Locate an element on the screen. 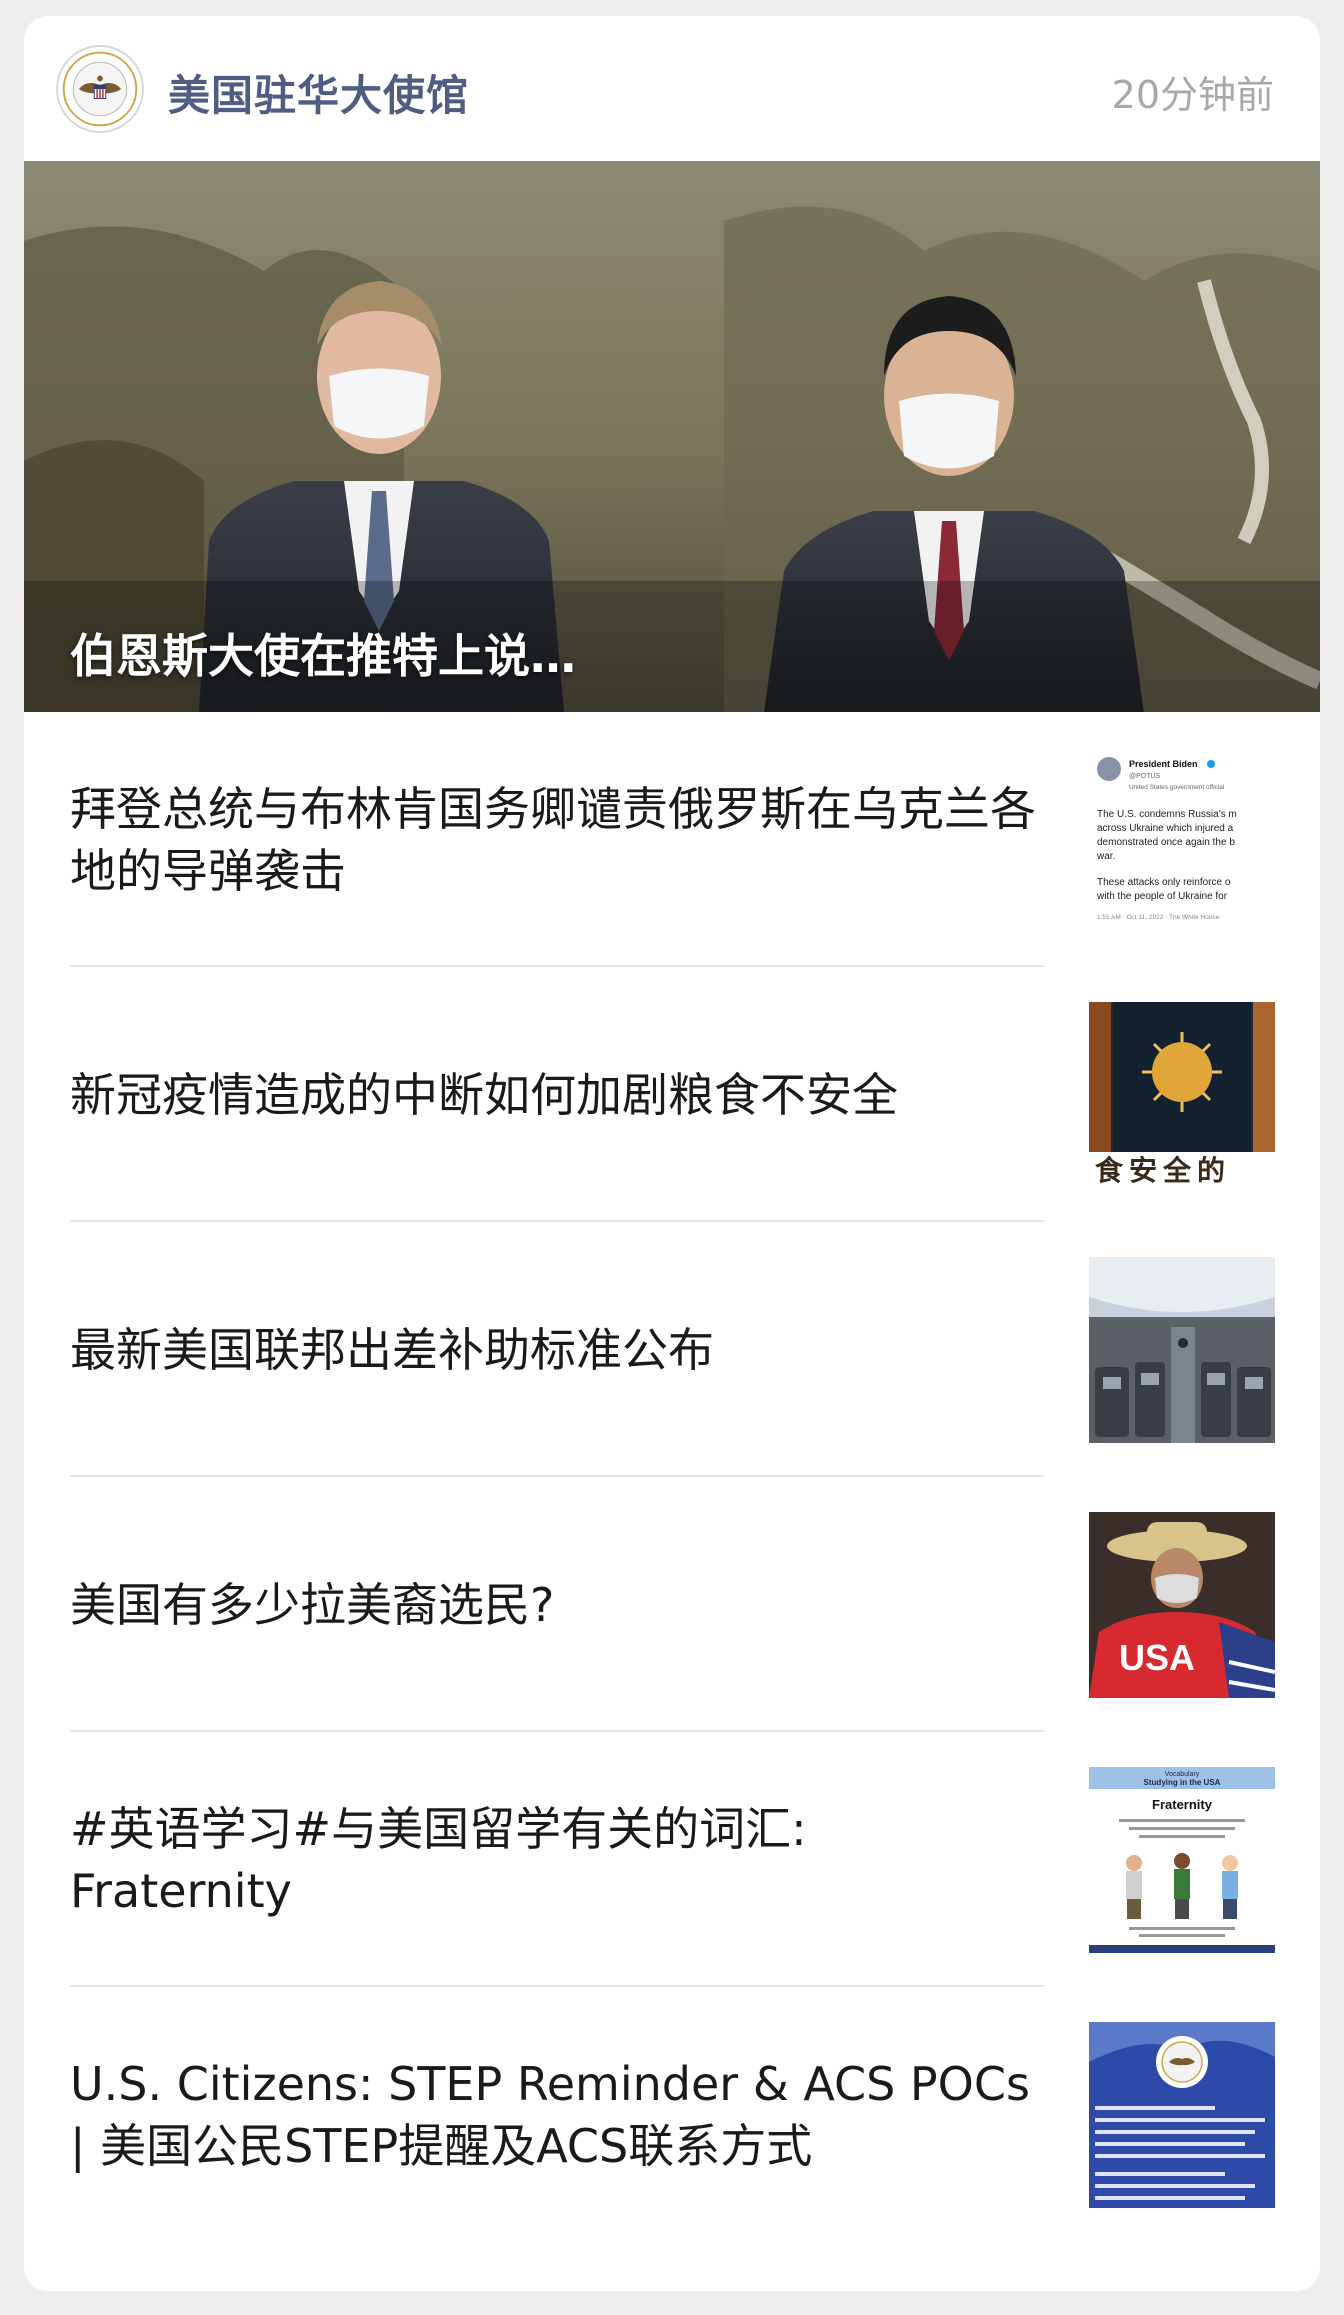 Image resolution: width=1344 pixels, height=2315 pixels. article-thumbnail: USA is located at coordinates (1182, 1604).